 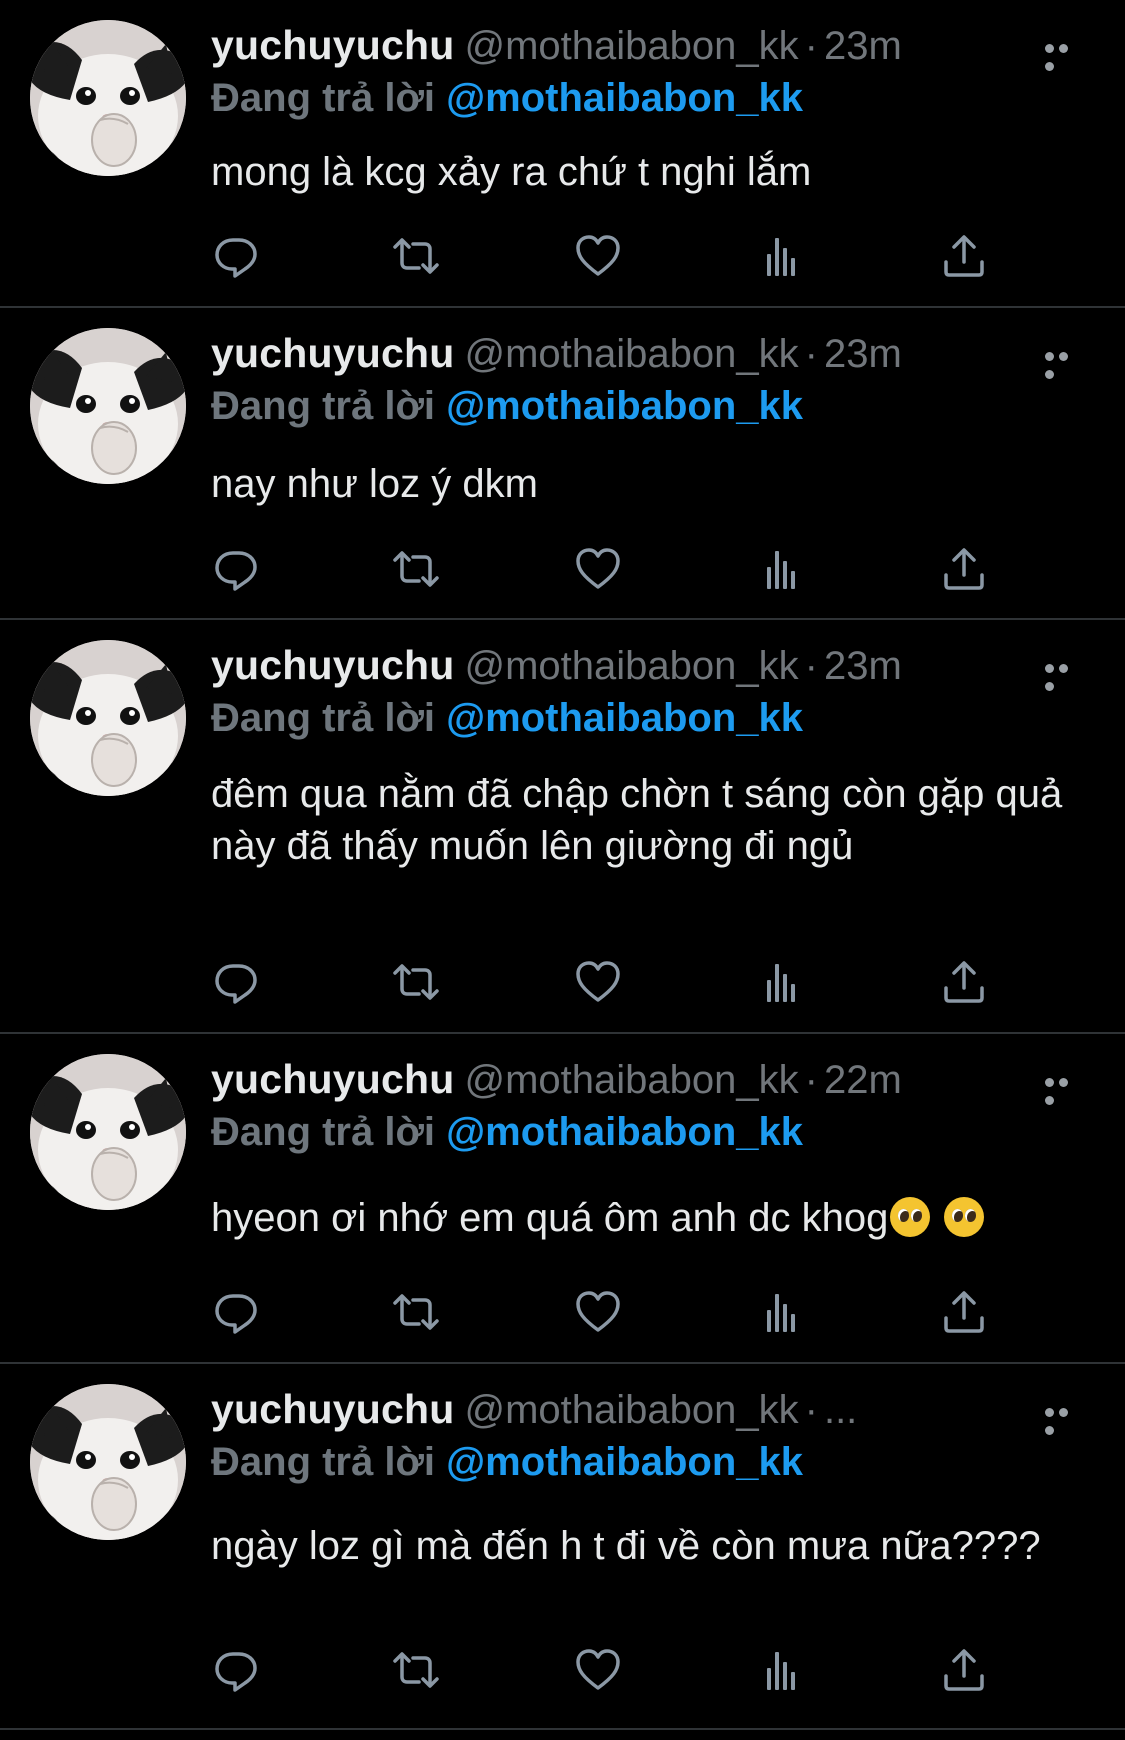 I want to click on tweet-text: hyeon ơi nhớ em quá ôm anh dc khog, so click(x=643, y=1218).